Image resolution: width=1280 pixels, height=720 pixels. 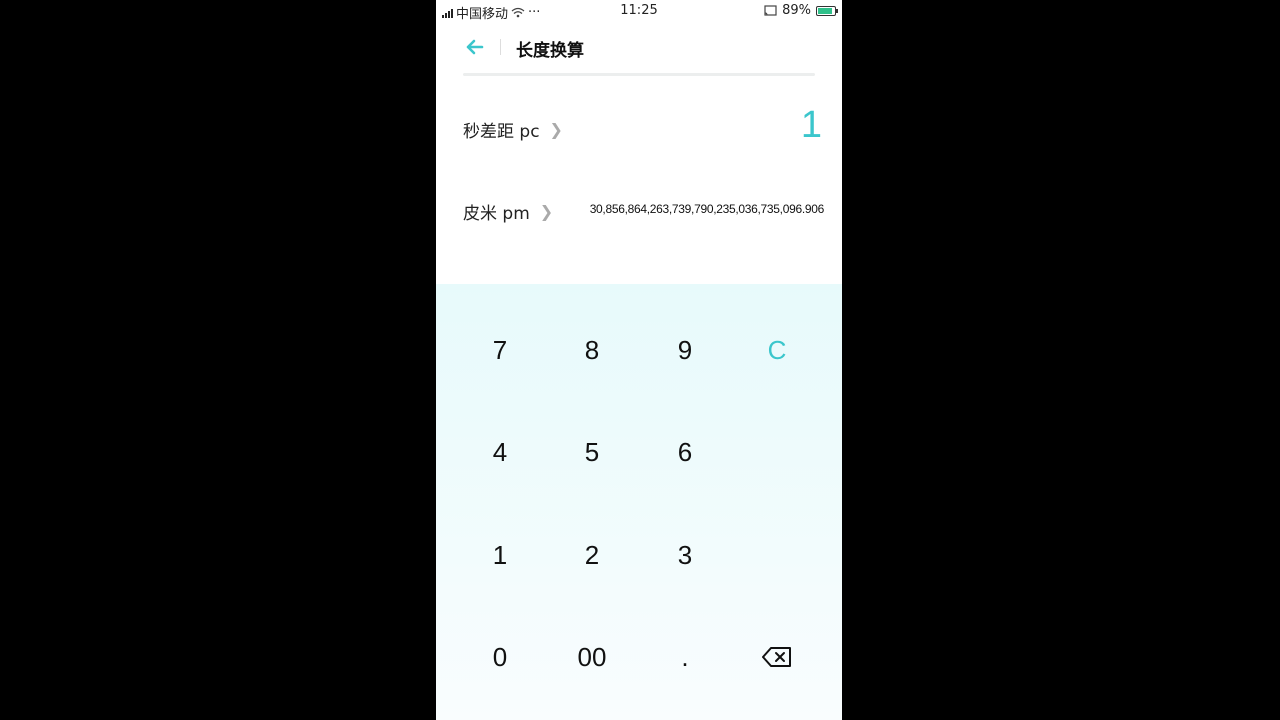 I want to click on page-title: 长度换算, so click(x=550, y=51).